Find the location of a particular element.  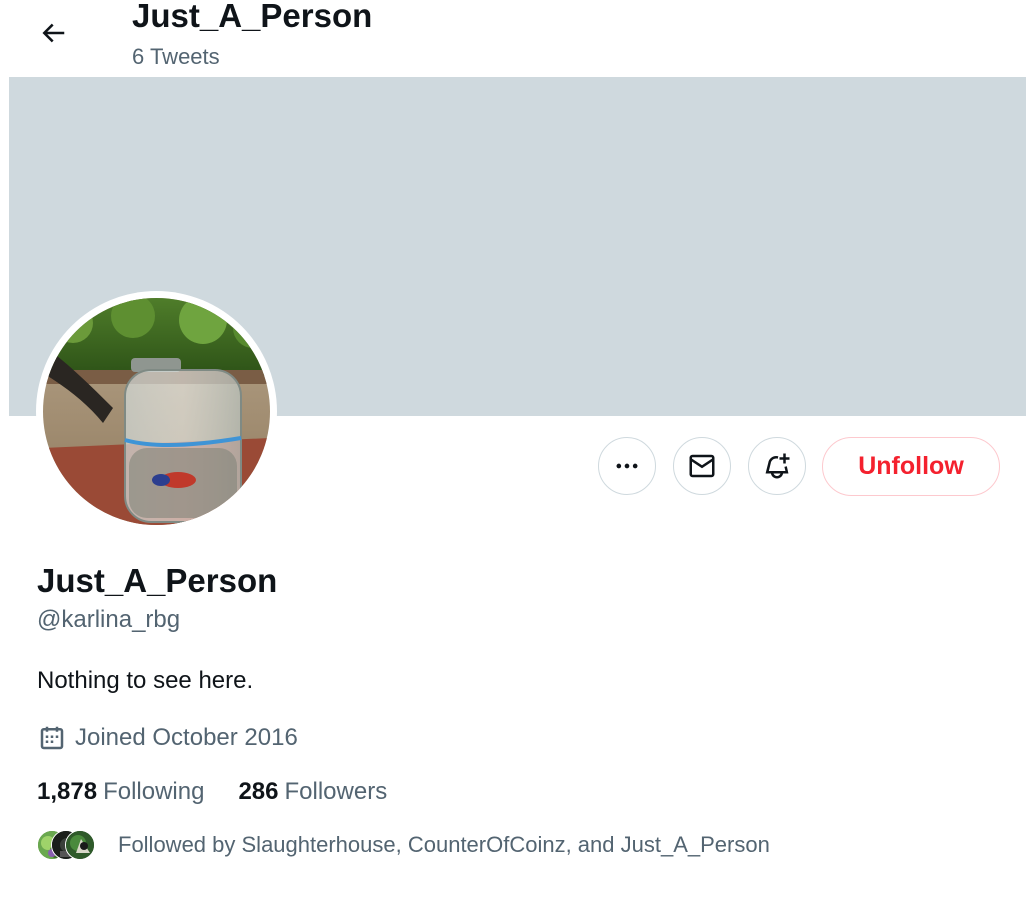

join-date-text: Joined October 2016 is located at coordinates (186, 737).